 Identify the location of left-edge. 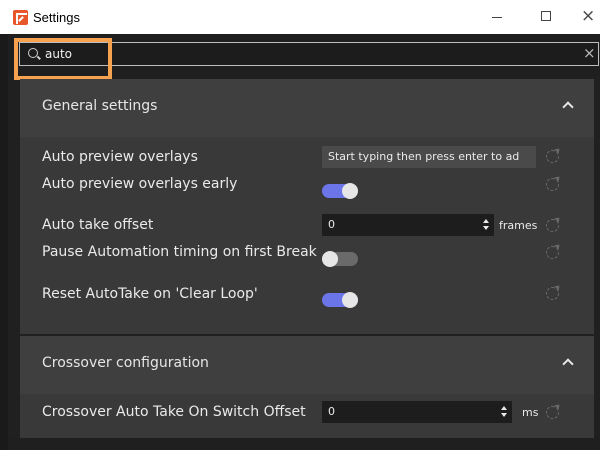
(4, 242).